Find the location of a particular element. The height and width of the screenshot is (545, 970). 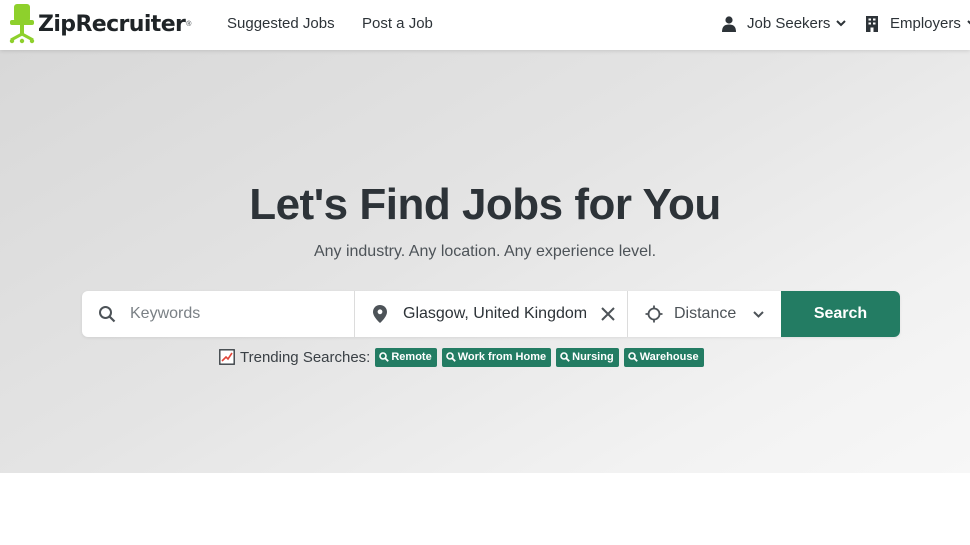

location-field is located at coordinates (491, 314).